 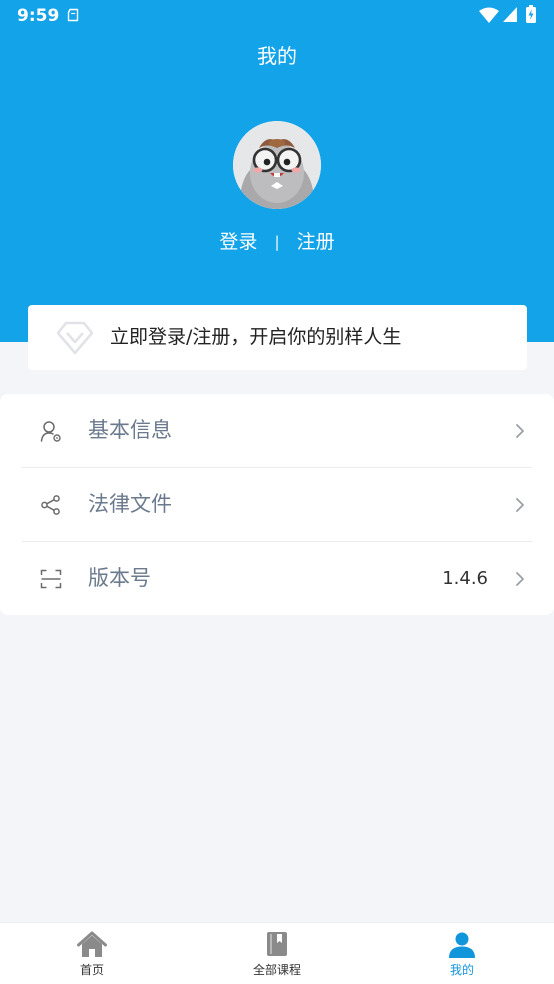 I want to click on menu-item-legal-documents: 法律文件, so click(x=277, y=504).